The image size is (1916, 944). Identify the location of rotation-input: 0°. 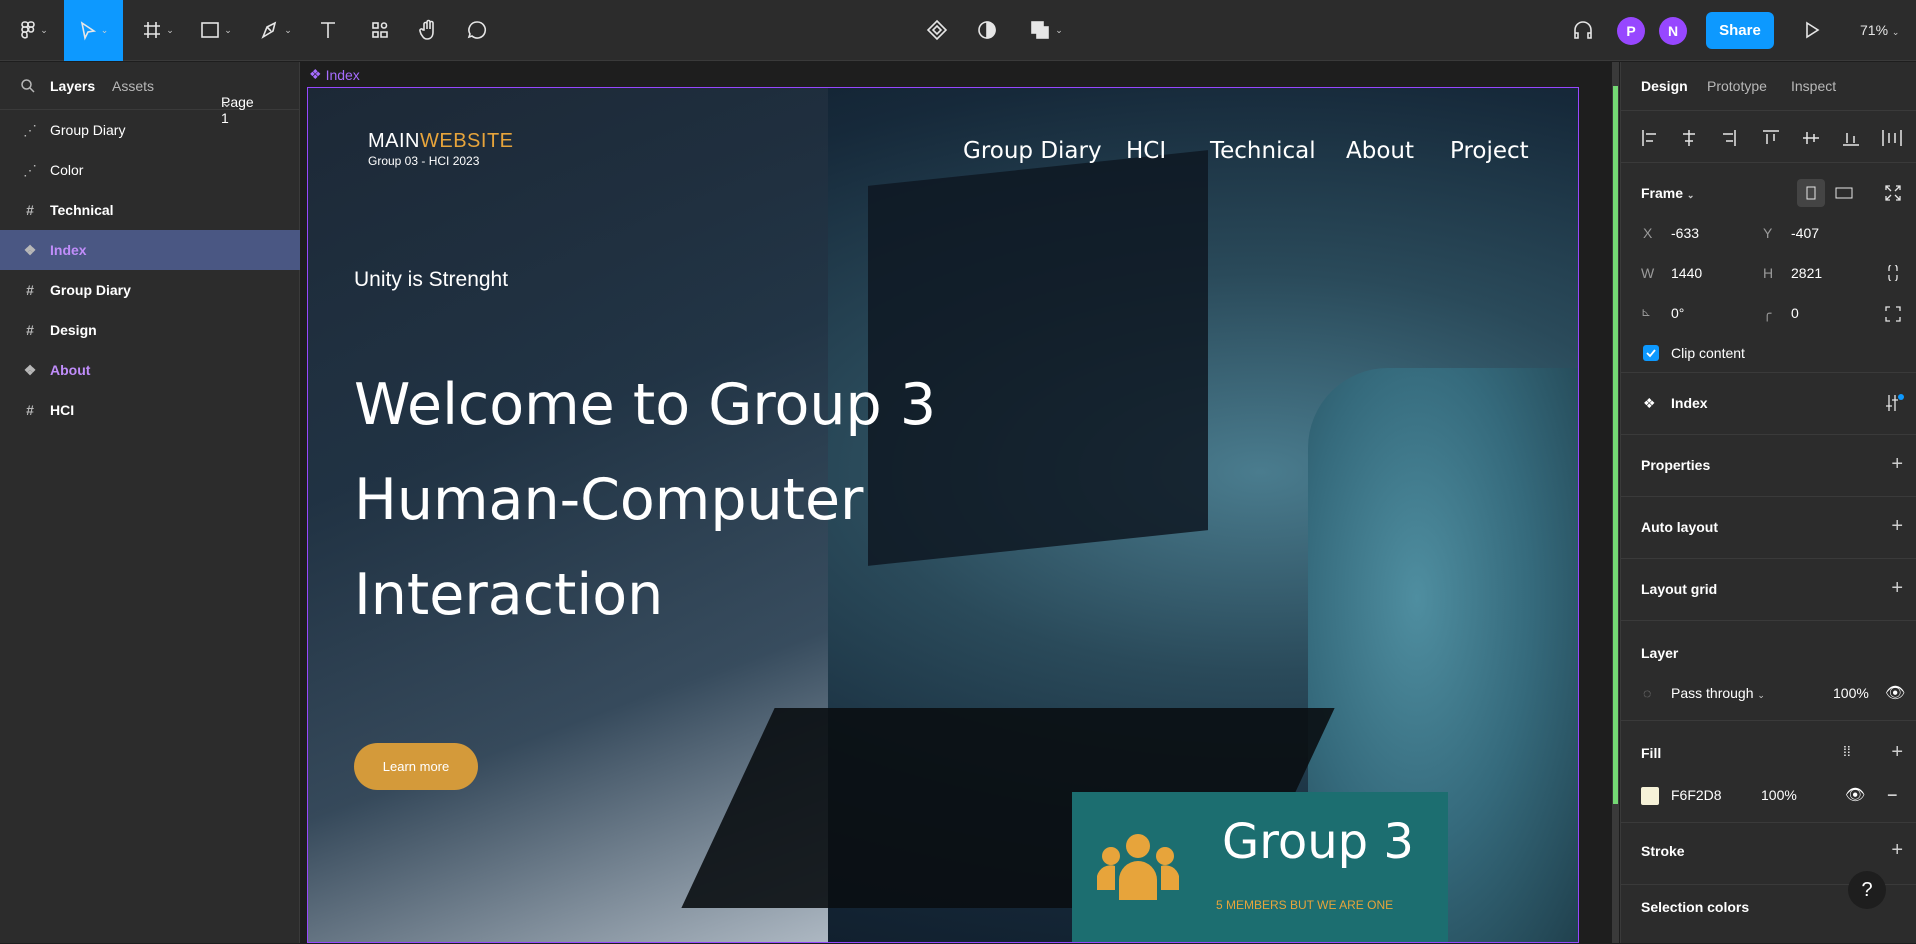
(1677, 313).